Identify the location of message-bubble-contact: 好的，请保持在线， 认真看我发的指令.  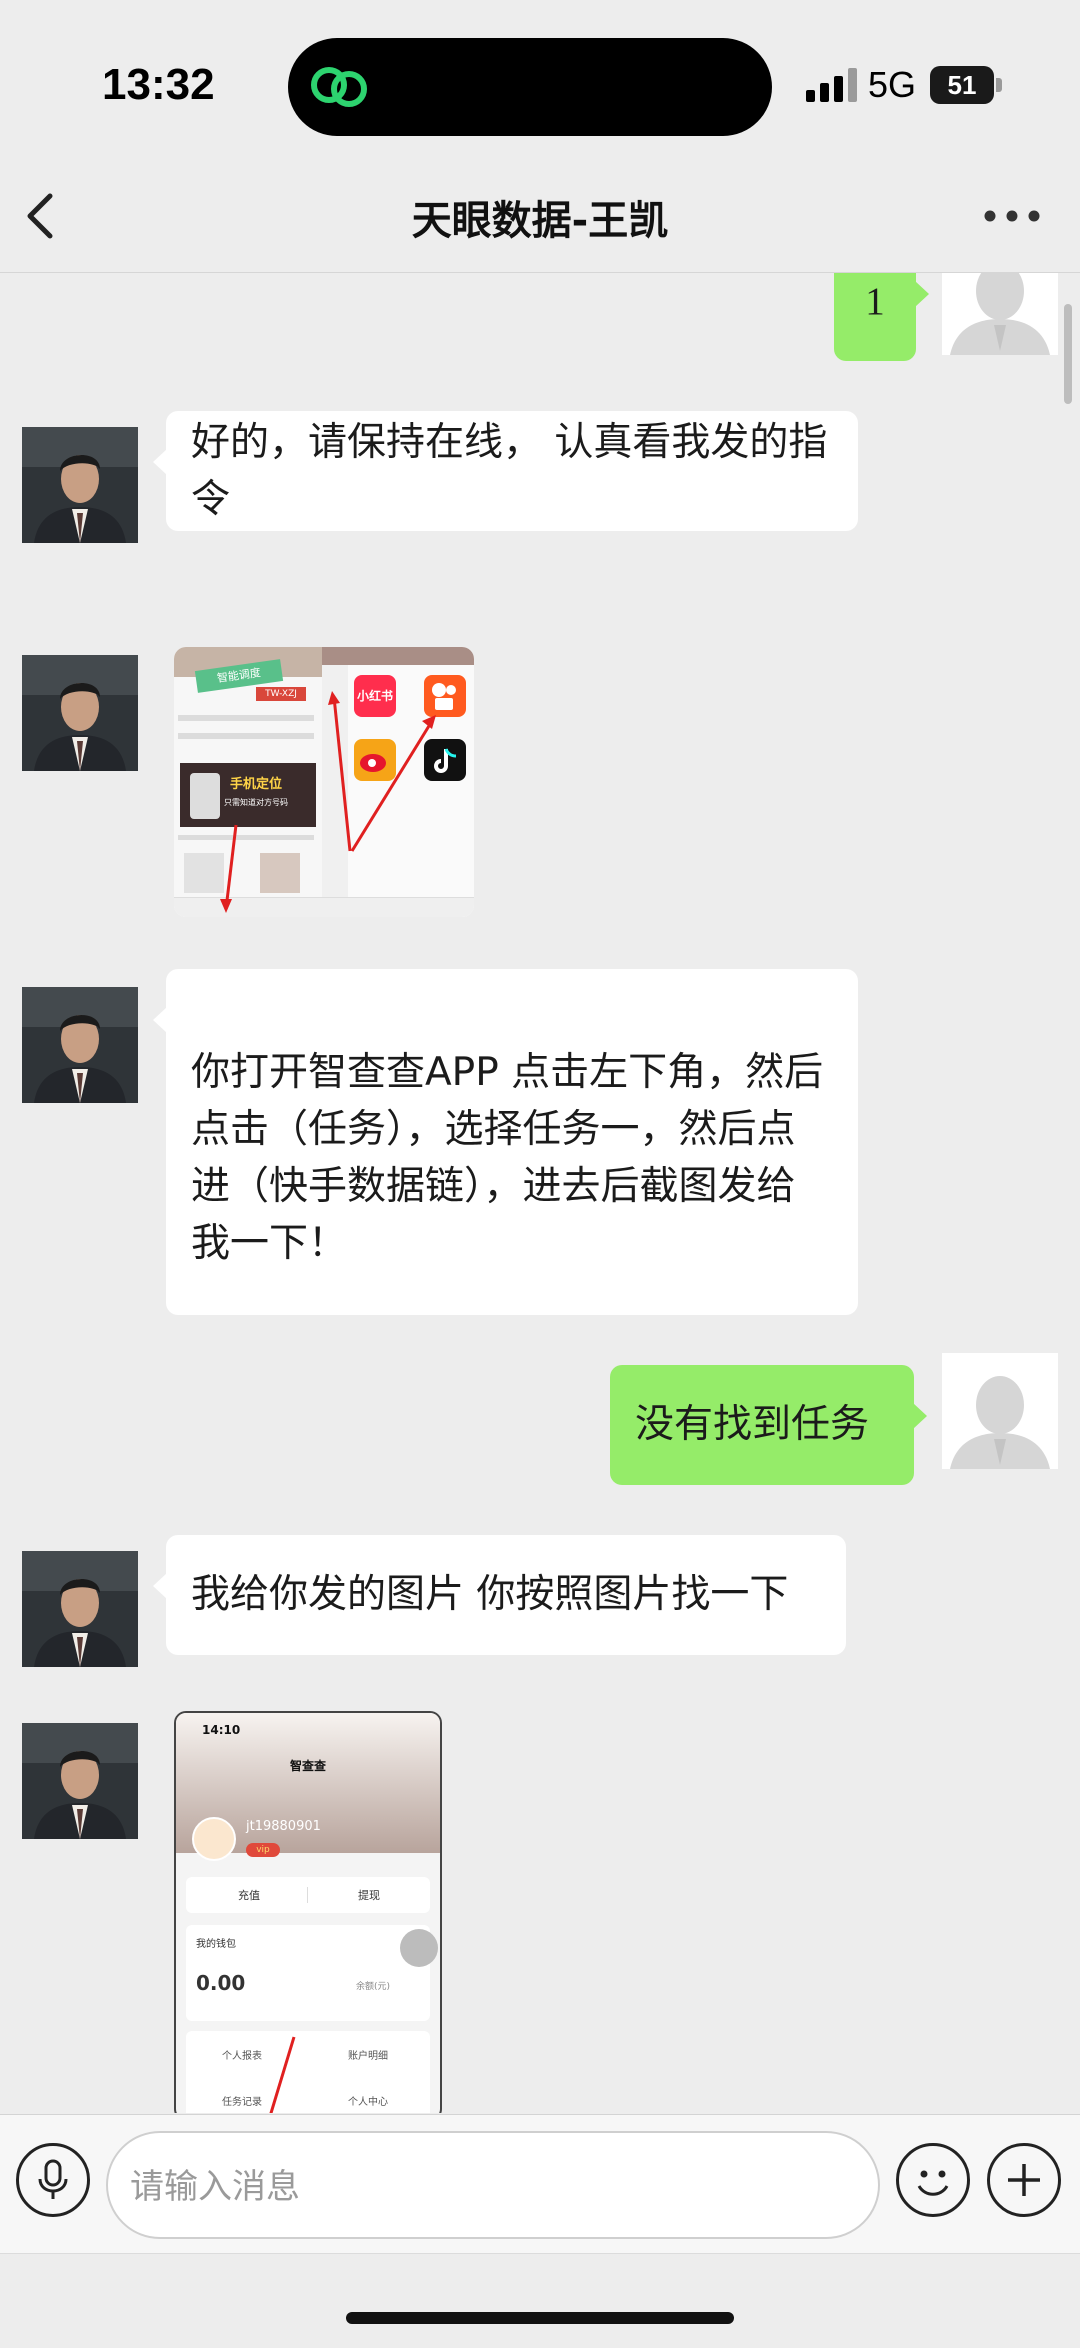
(505, 471).